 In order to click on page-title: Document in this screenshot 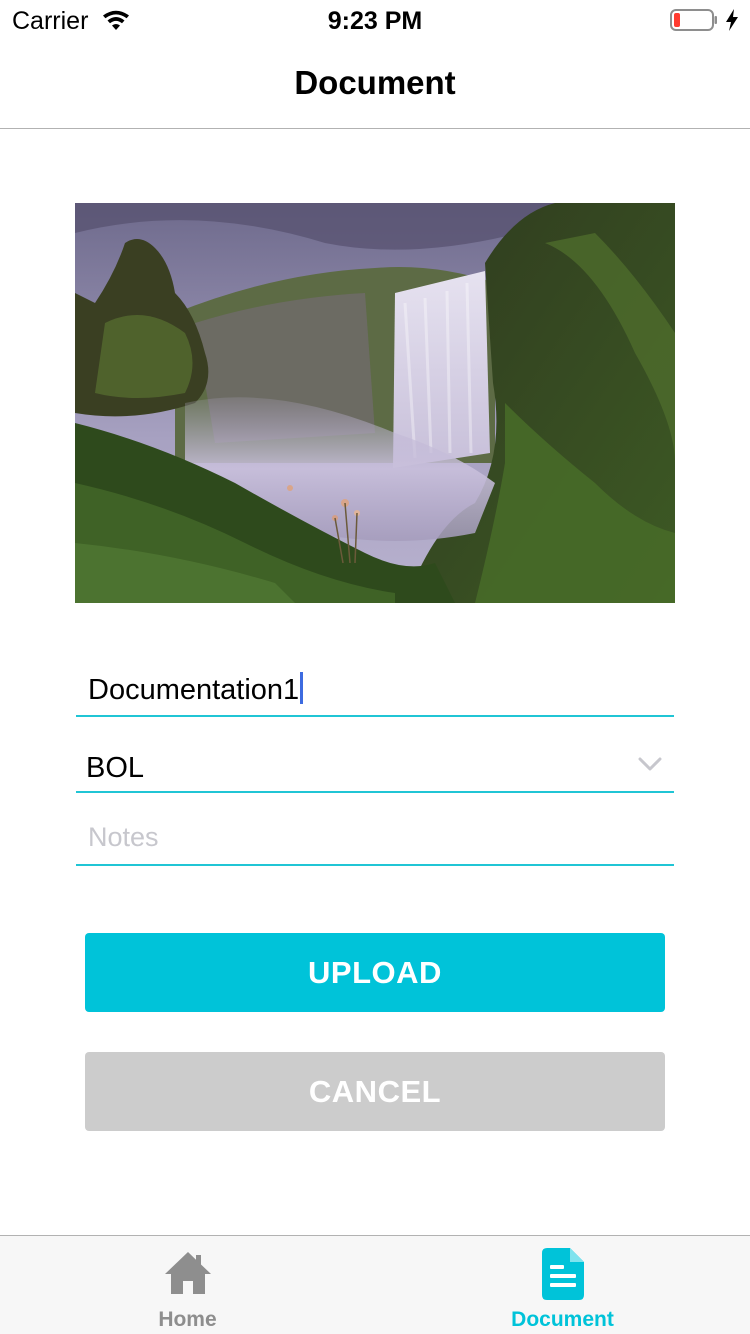, I will do `click(375, 82)`.